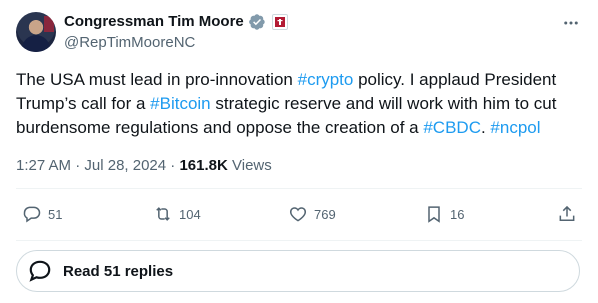  Describe the element at coordinates (125, 165) in the screenshot. I see `tweet-date: Jul 28, 2024` at that location.